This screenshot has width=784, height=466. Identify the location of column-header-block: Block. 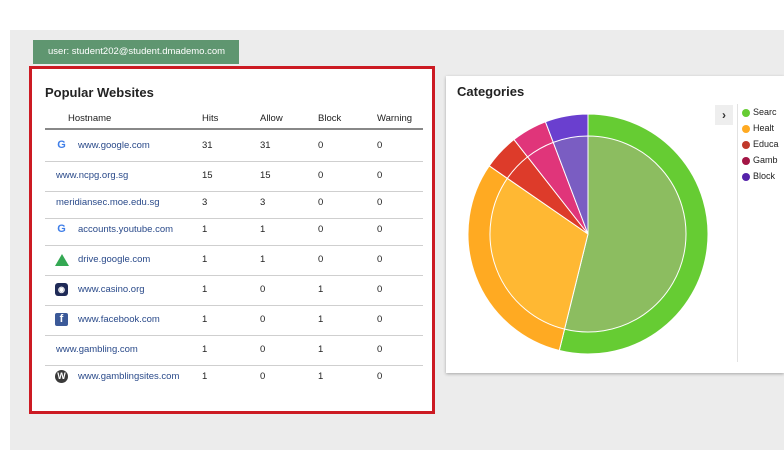
(329, 118).